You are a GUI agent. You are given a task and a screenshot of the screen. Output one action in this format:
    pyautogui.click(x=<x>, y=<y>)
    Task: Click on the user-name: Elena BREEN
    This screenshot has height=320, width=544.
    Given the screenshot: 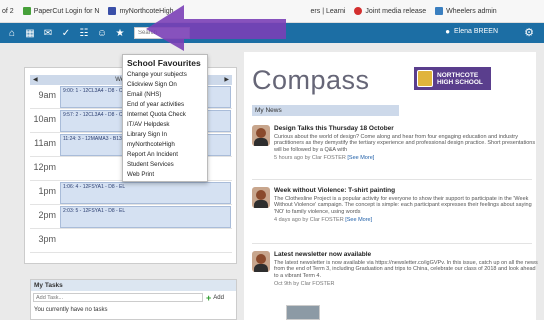 What is the action you would take?
    pyautogui.click(x=476, y=31)
    